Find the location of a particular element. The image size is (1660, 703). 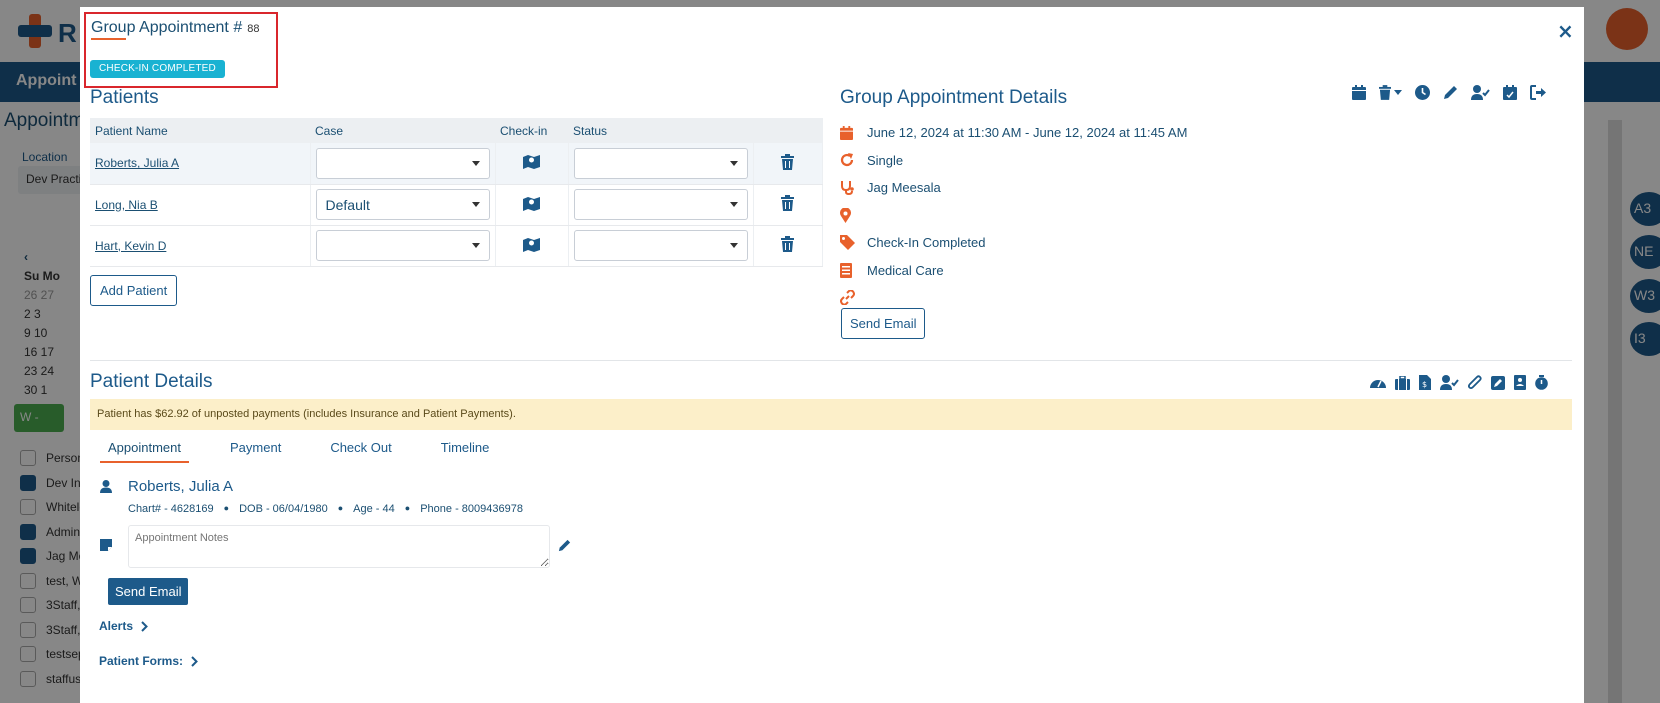

appointment-notes-input is located at coordinates (339, 546).